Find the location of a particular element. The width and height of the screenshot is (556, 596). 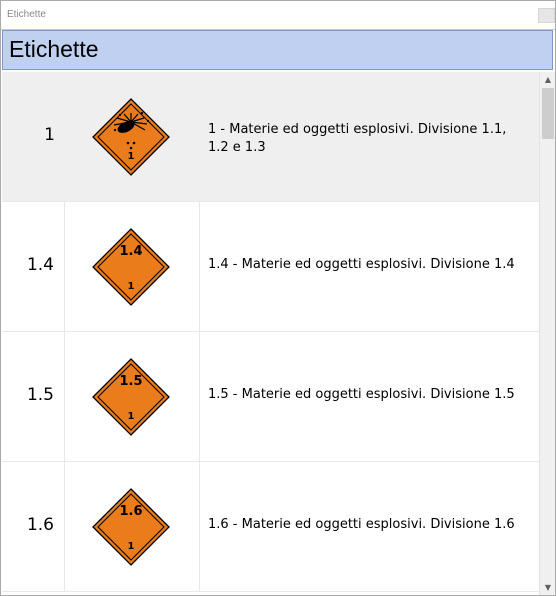

label-number: 1 is located at coordinates (49, 135).